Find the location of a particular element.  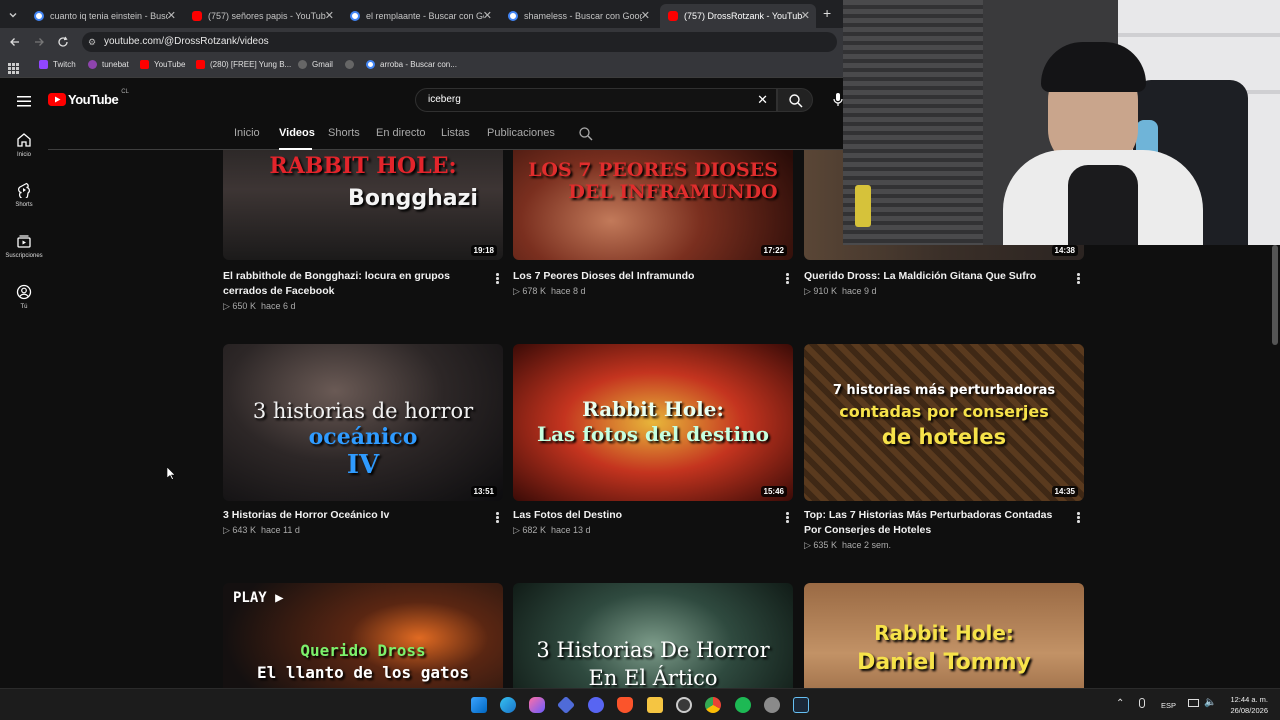

video-age: hace 13 d is located at coordinates (570, 530).